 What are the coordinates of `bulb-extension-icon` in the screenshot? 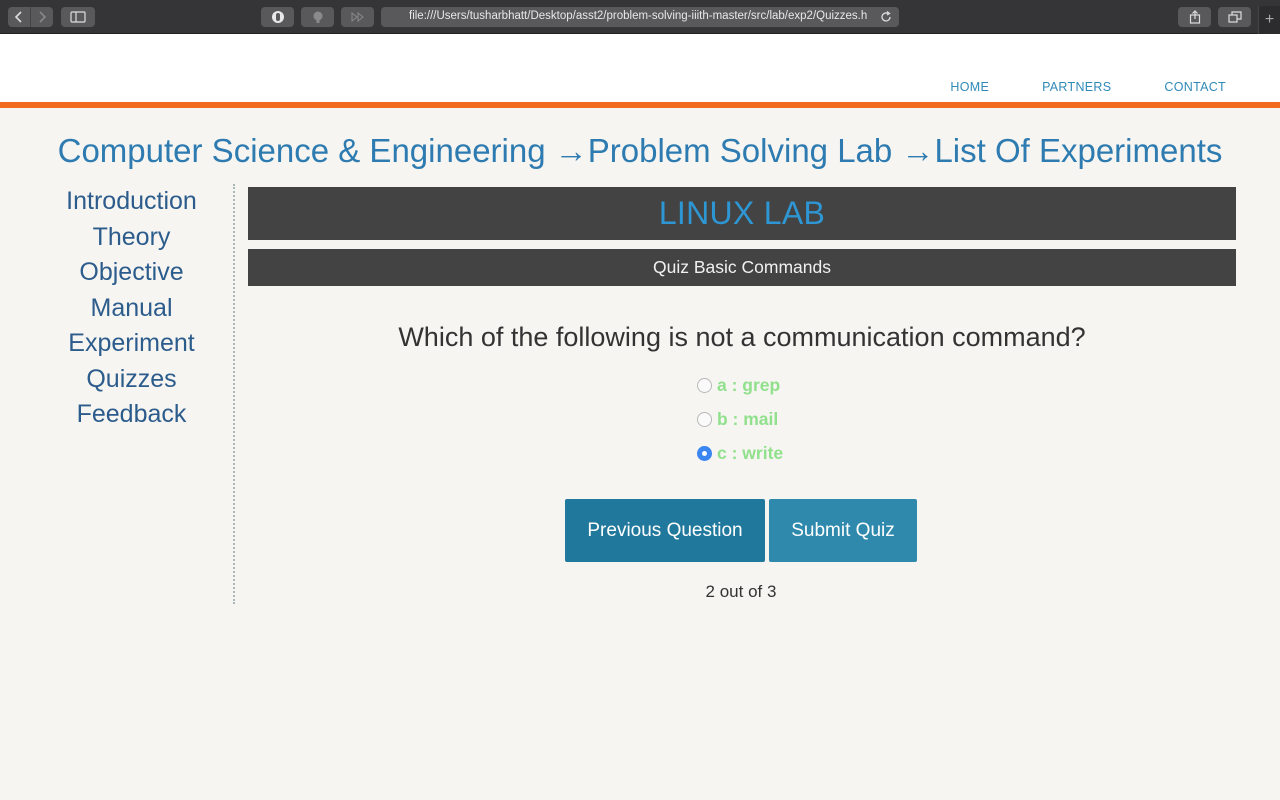 It's located at (317, 17).